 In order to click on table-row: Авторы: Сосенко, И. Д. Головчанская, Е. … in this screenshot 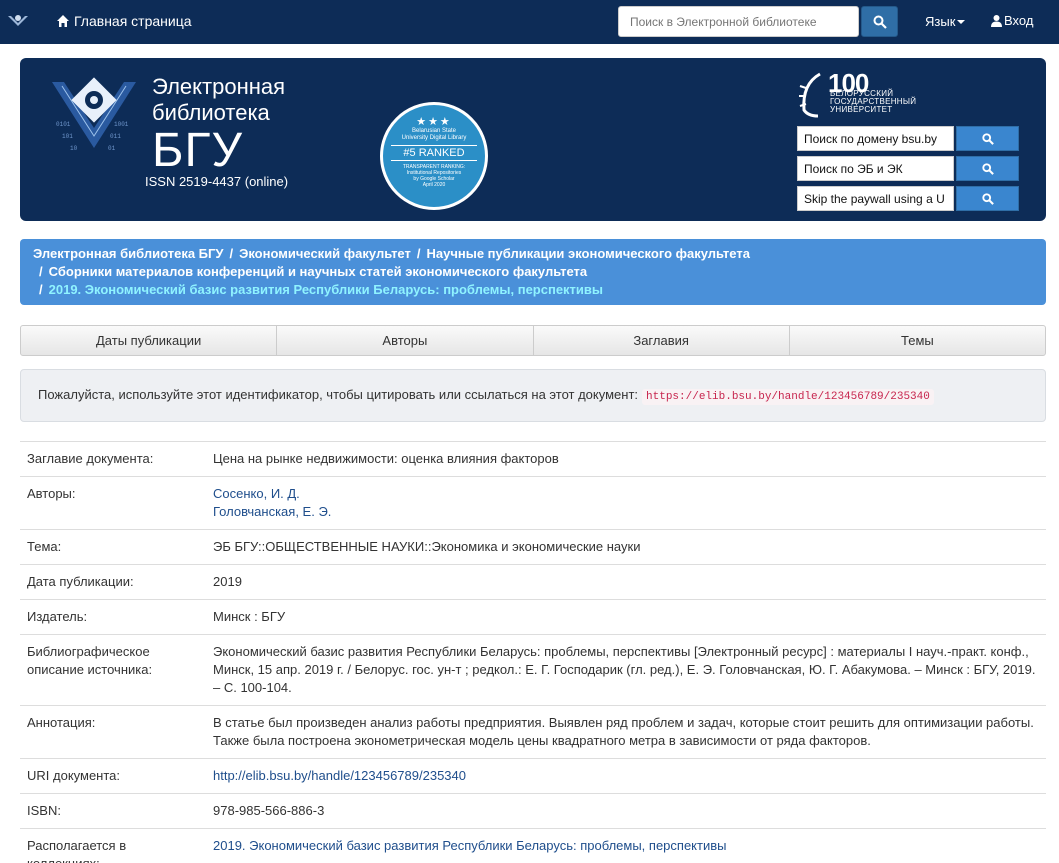, I will do `click(533, 503)`.